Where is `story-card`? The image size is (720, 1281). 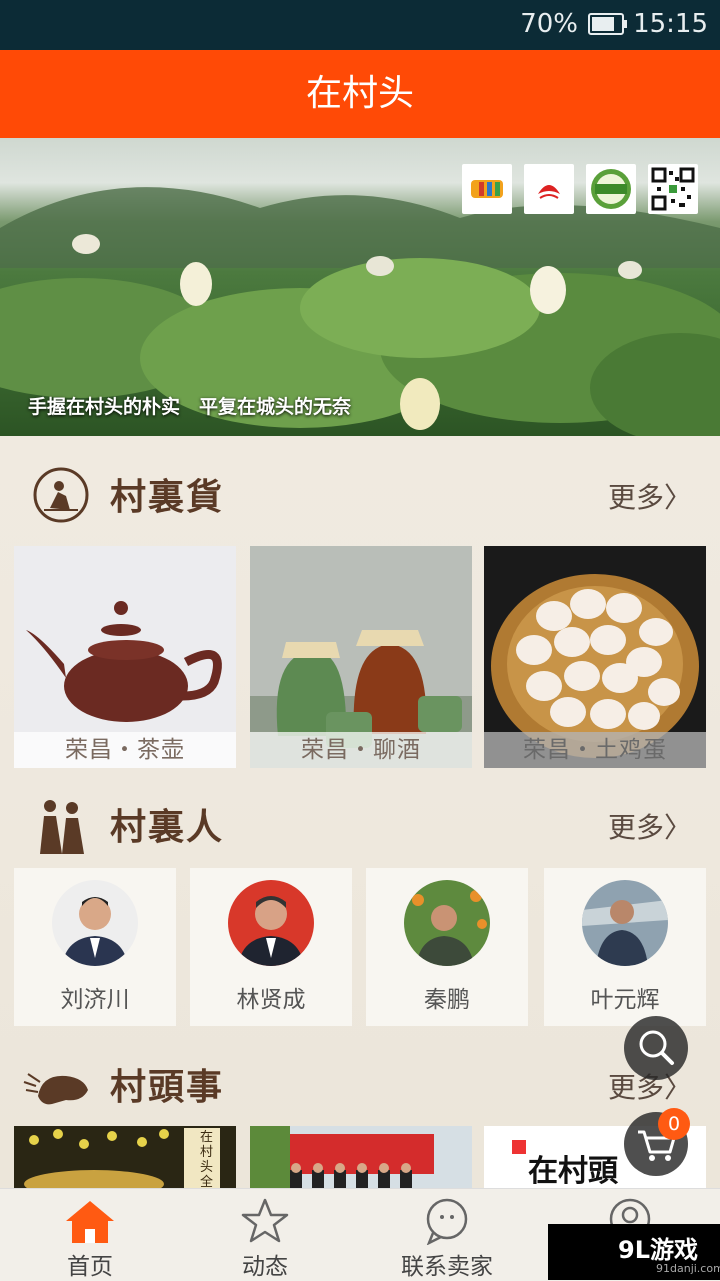
story-card is located at coordinates (361, 1161).